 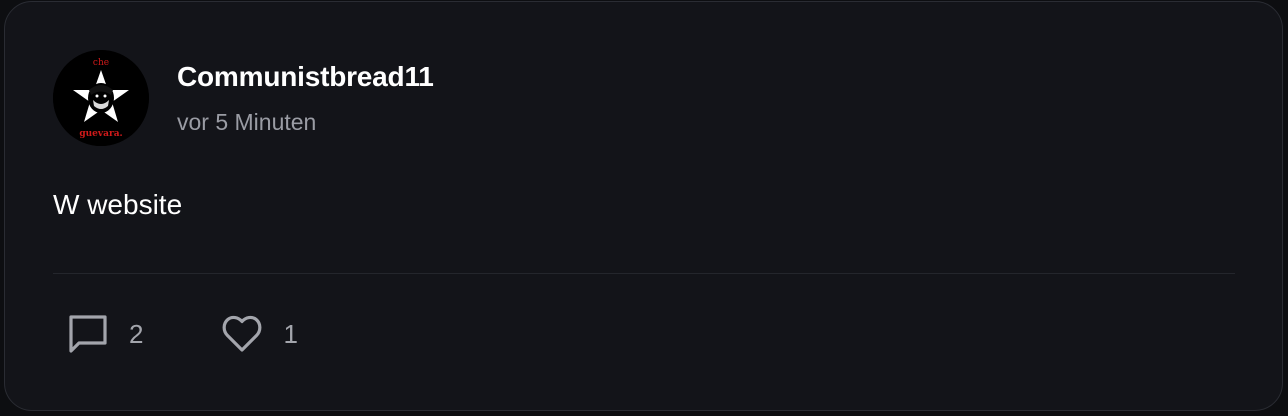 What do you see at coordinates (88, 334) in the screenshot?
I see `comment-icon` at bounding box center [88, 334].